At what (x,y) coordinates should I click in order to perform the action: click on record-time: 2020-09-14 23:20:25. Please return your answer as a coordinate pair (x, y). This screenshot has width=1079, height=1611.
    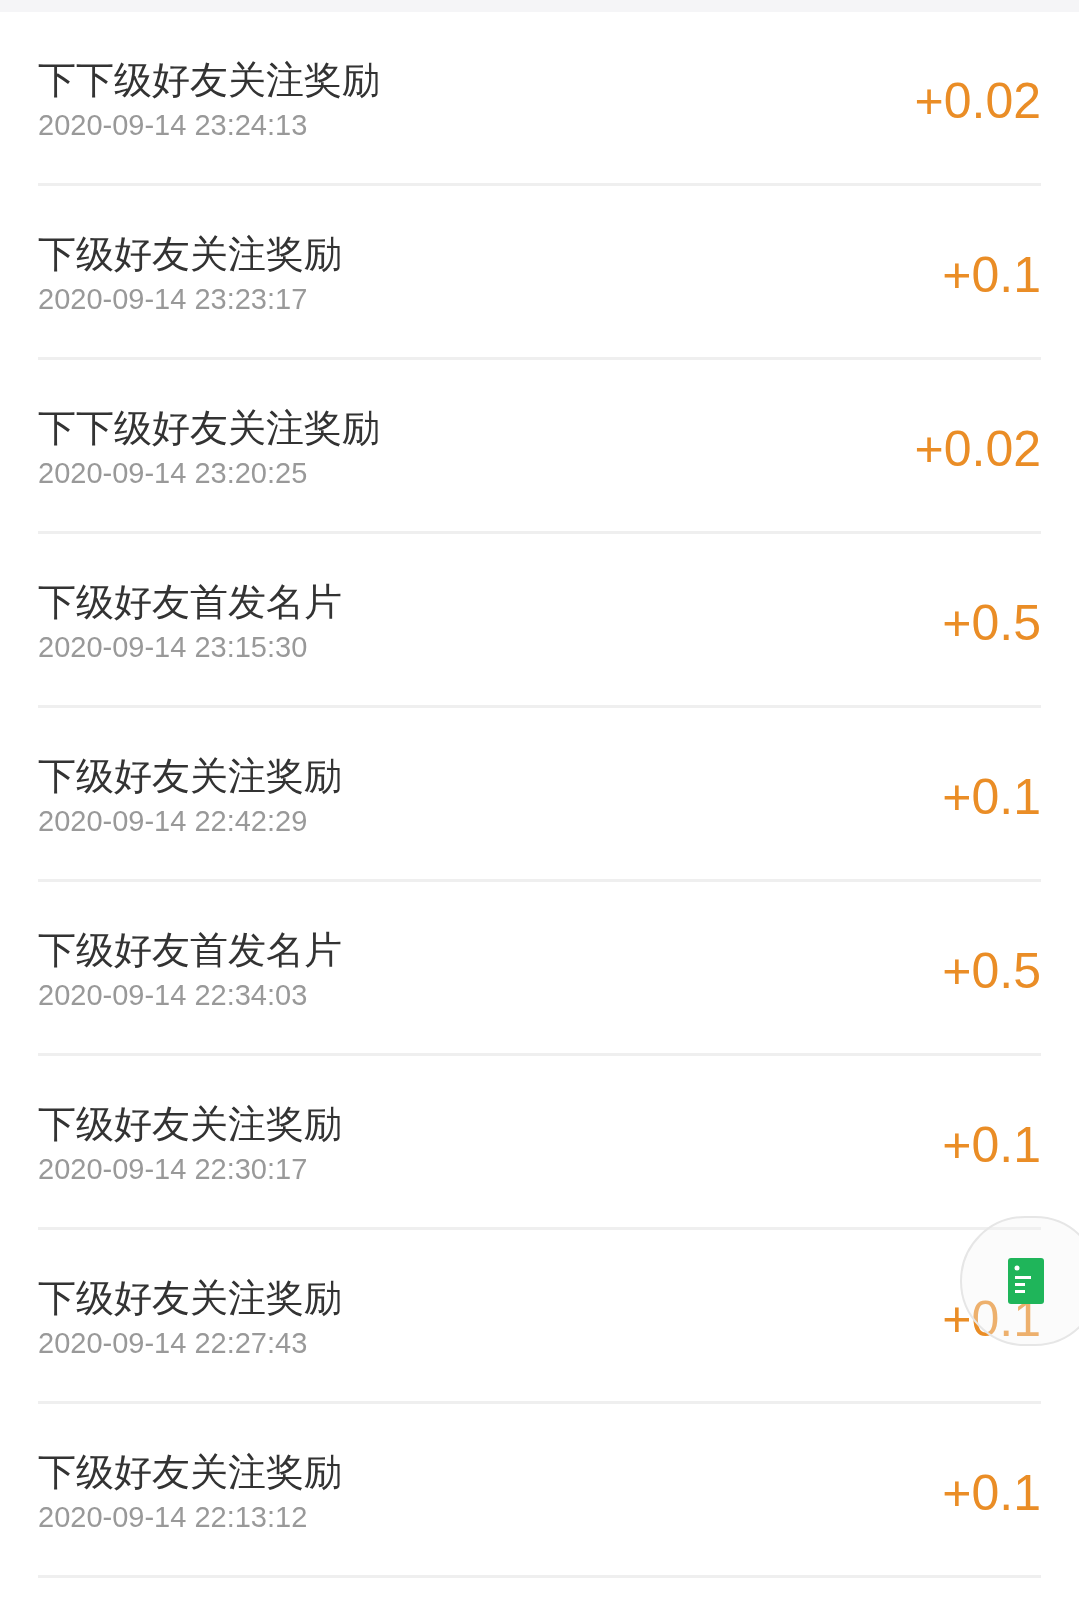
    Looking at the image, I should click on (173, 473).